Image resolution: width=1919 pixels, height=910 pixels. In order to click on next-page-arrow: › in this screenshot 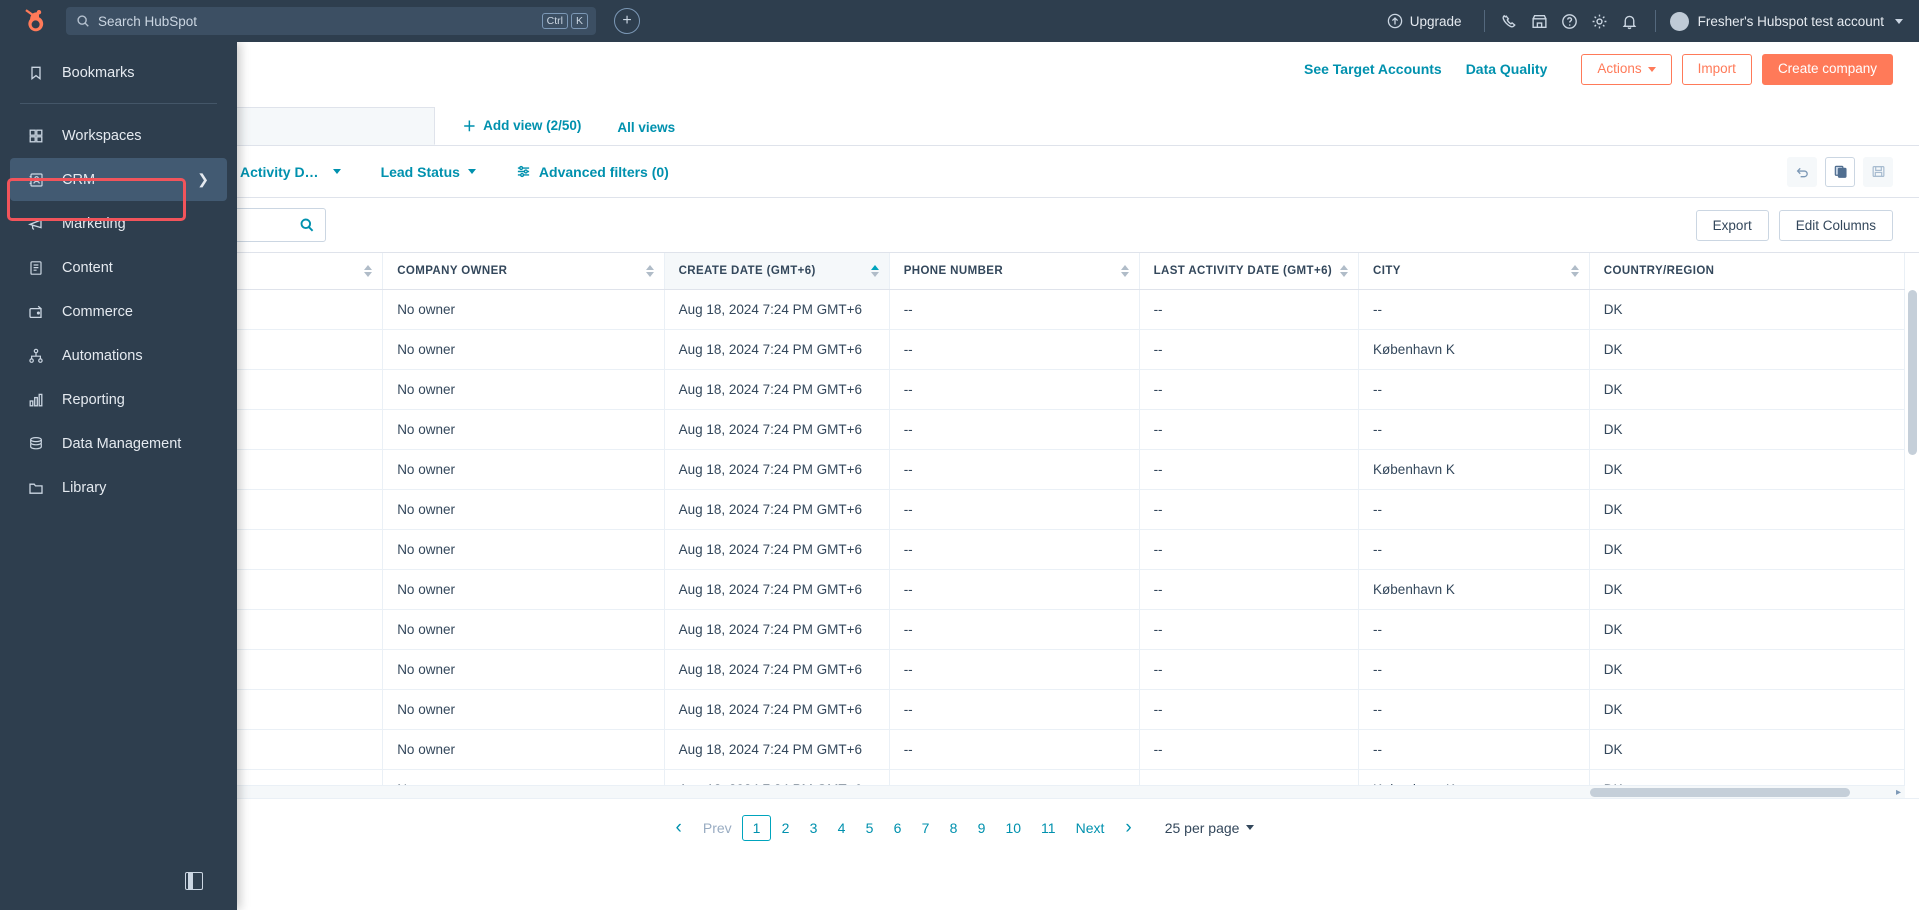, I will do `click(1128, 828)`.